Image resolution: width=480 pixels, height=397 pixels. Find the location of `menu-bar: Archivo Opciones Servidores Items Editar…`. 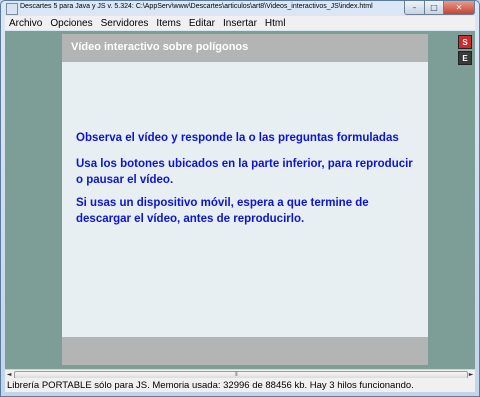

menu-bar: Archivo Opciones Servidores Items Editar… is located at coordinates (240, 23).